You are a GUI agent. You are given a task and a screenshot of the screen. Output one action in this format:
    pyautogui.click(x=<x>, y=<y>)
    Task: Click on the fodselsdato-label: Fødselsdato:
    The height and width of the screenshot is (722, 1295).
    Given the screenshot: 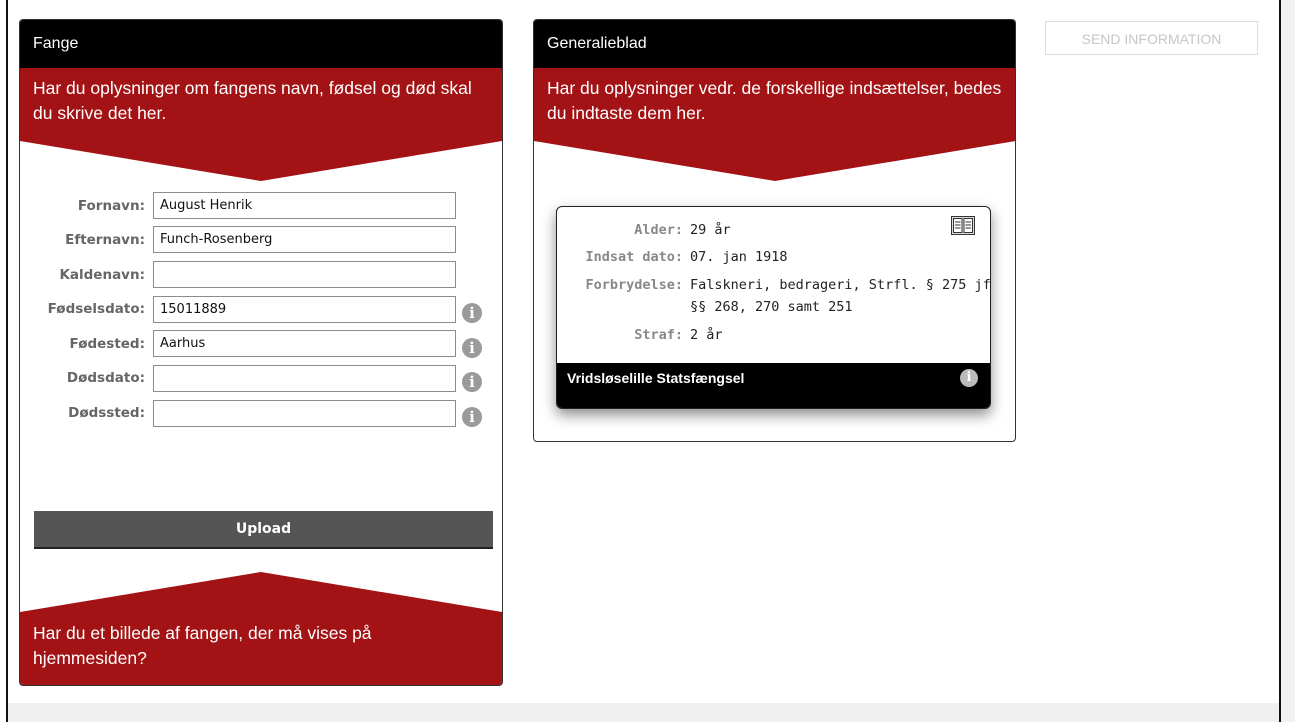 What is the action you would take?
    pyautogui.click(x=96, y=309)
    